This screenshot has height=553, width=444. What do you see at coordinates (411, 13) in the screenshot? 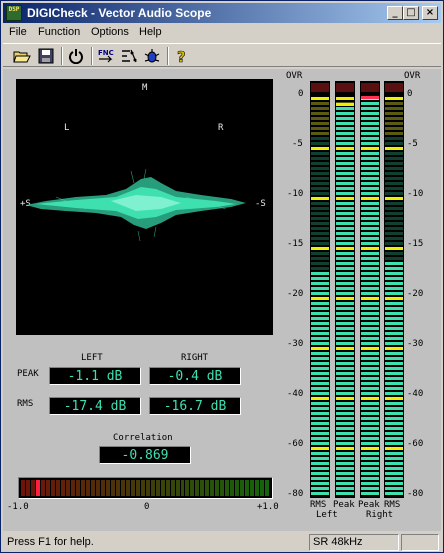
I see `maximize-button: □` at bounding box center [411, 13].